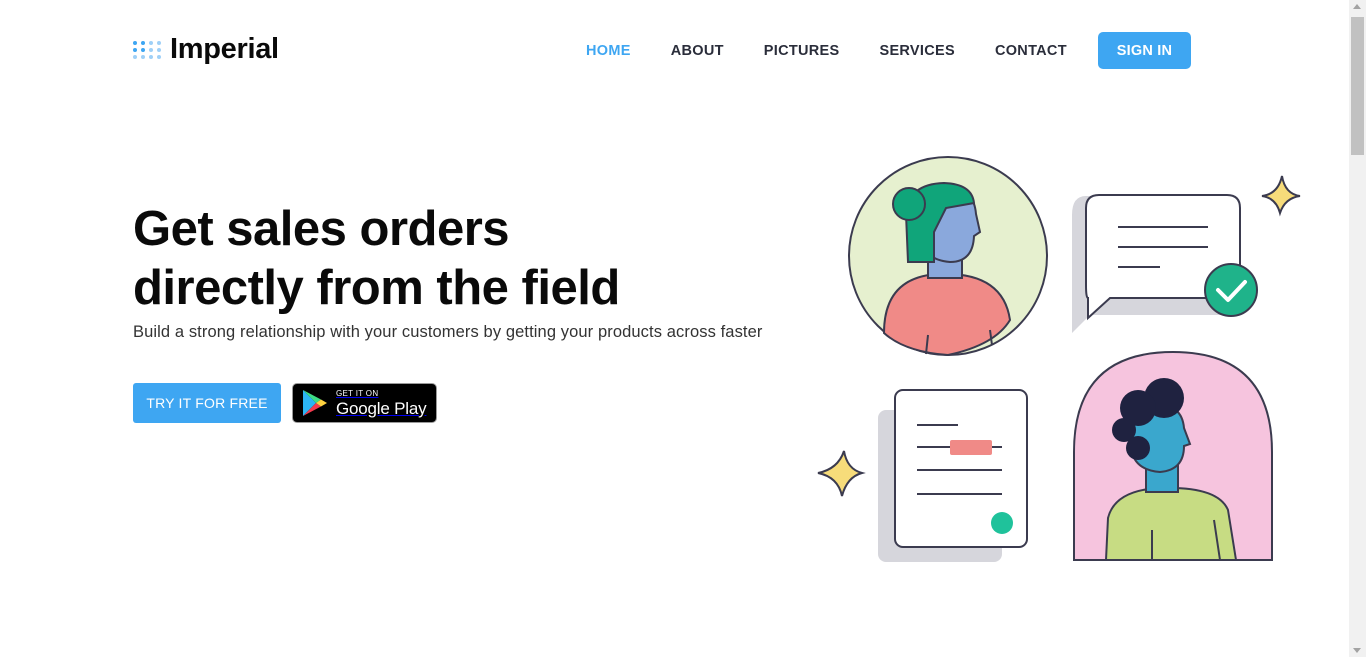 The height and width of the screenshot is (657, 1366). Describe the element at coordinates (321, 229) in the screenshot. I see `hero-title-line-1: Get sales orders` at that location.